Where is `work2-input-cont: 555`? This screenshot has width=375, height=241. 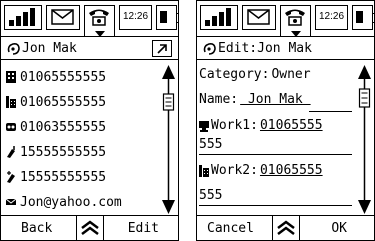
work2-input-cont: 555 is located at coordinates (210, 195).